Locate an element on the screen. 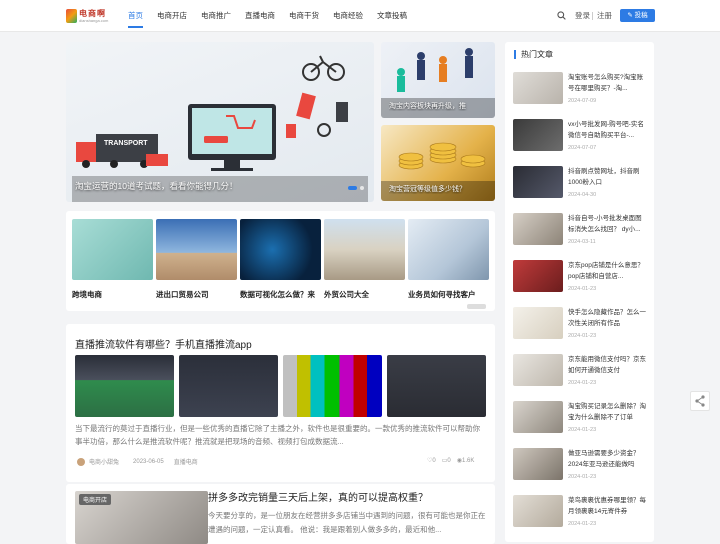 This screenshot has height=544, width=720. hot-article-title: 菜鸟裹裹优惠券哪里领？每月领裹裹14元寄件券 is located at coordinates (608, 506).